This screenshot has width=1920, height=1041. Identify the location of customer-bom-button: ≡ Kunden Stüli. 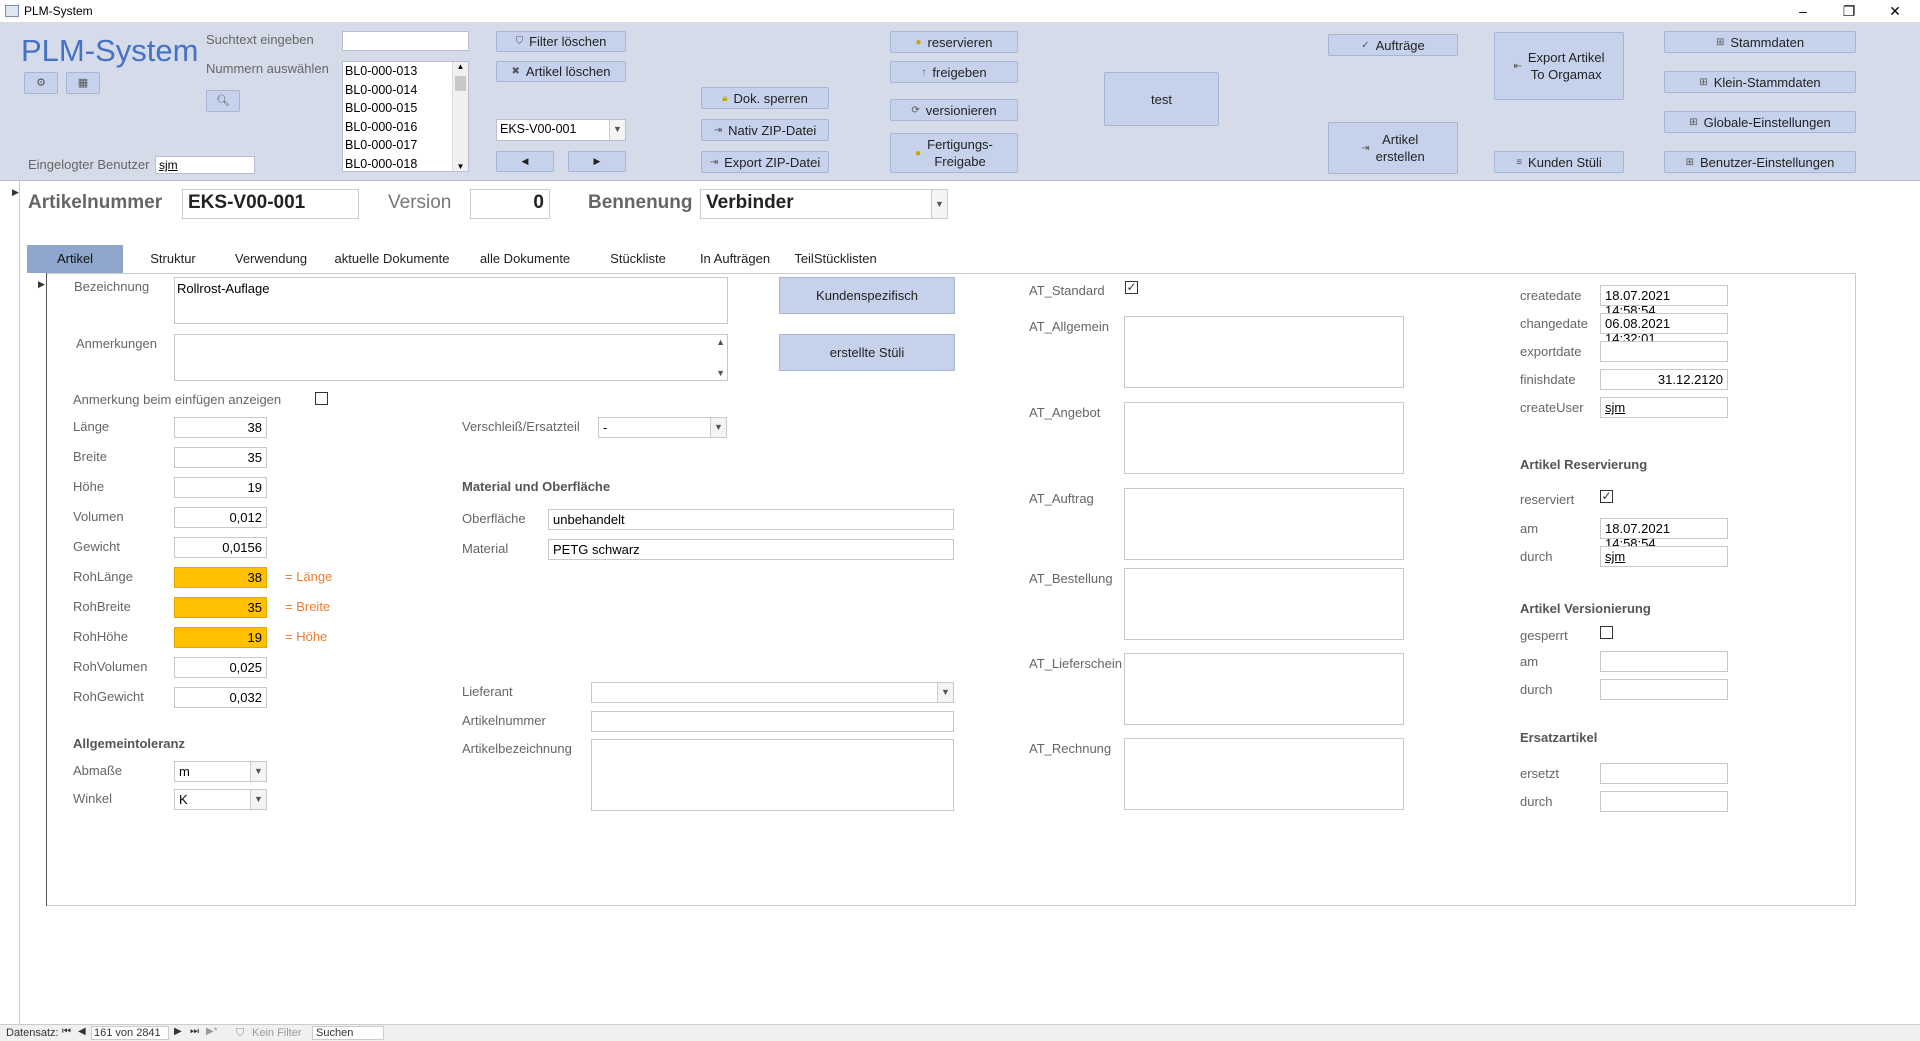
(1559, 162).